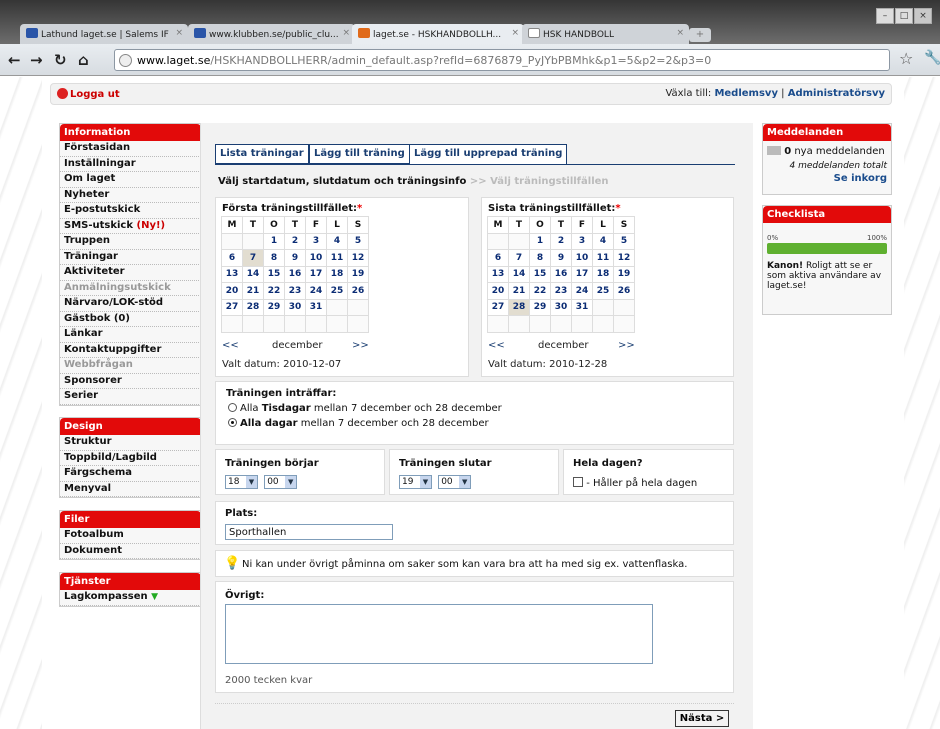 The height and width of the screenshot is (729, 940). I want to click on start-minute-select: 00 ▼, so click(281, 482).